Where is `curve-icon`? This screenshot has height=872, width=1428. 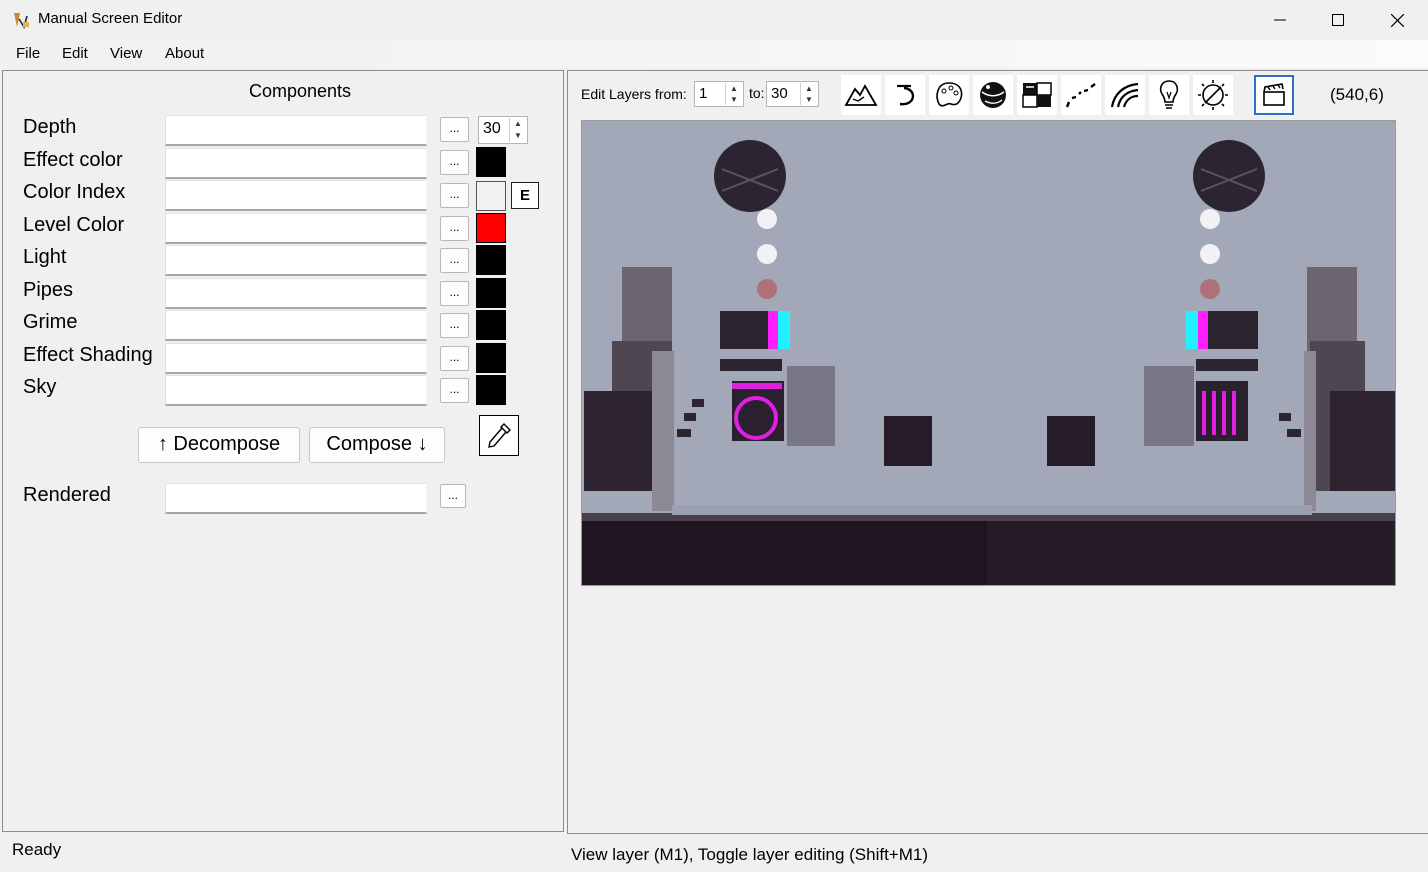 curve-icon is located at coordinates (906, 95).